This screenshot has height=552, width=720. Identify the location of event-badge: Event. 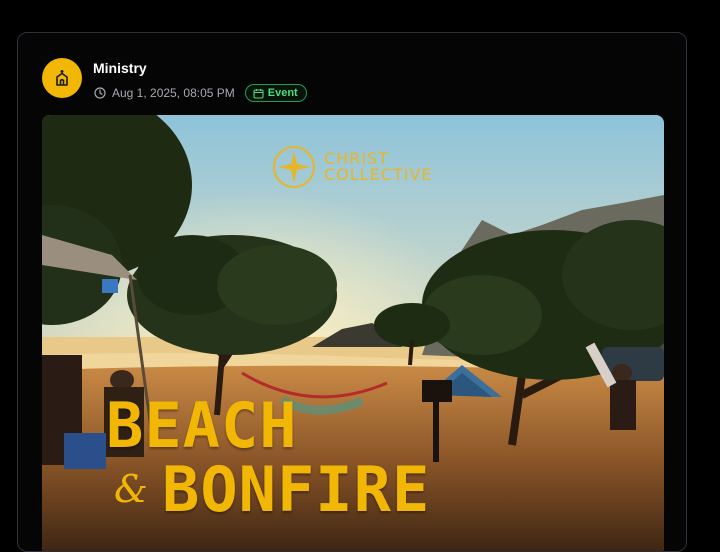
(275, 93).